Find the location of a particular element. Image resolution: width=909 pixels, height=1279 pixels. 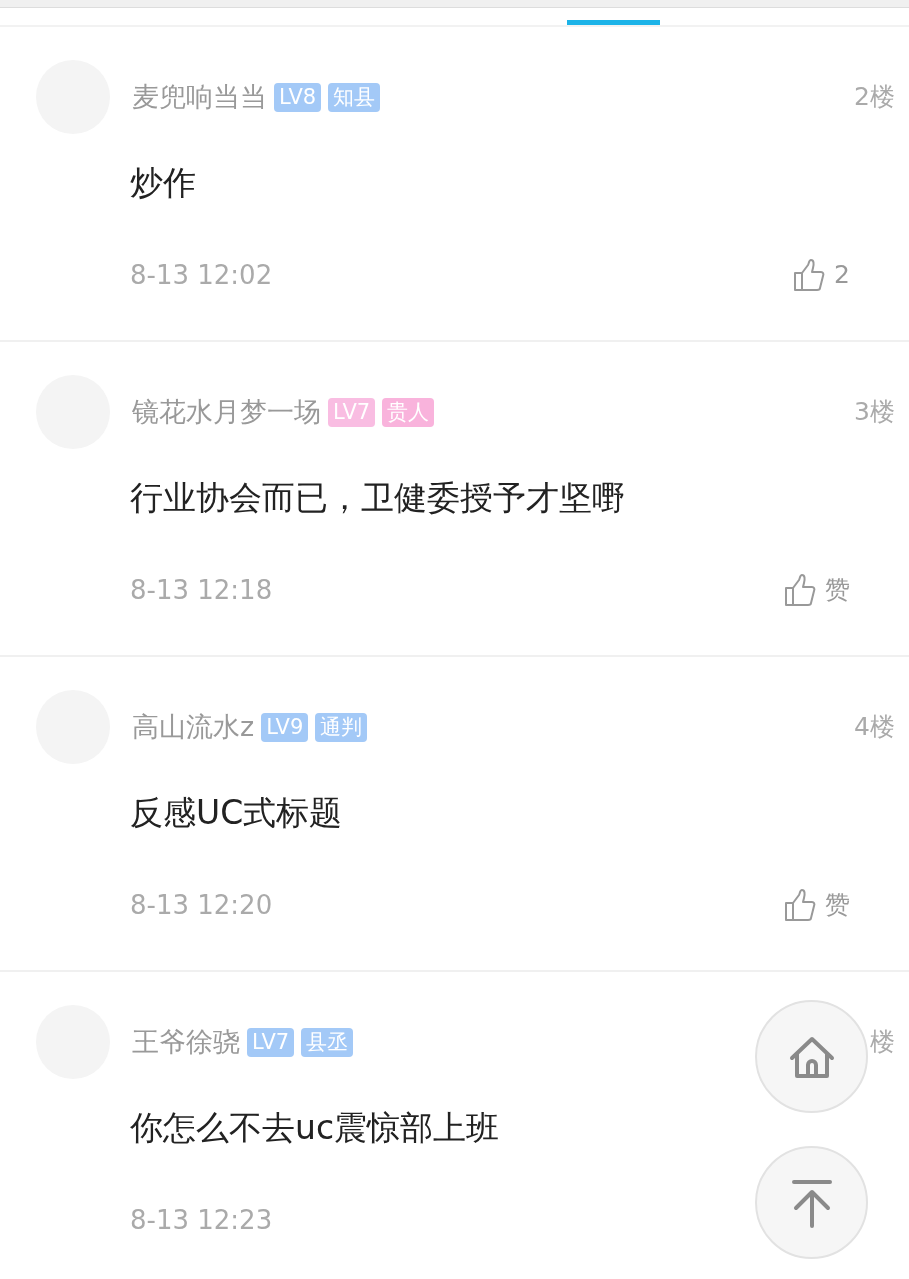

like-button: 2 is located at coordinates (821, 275).